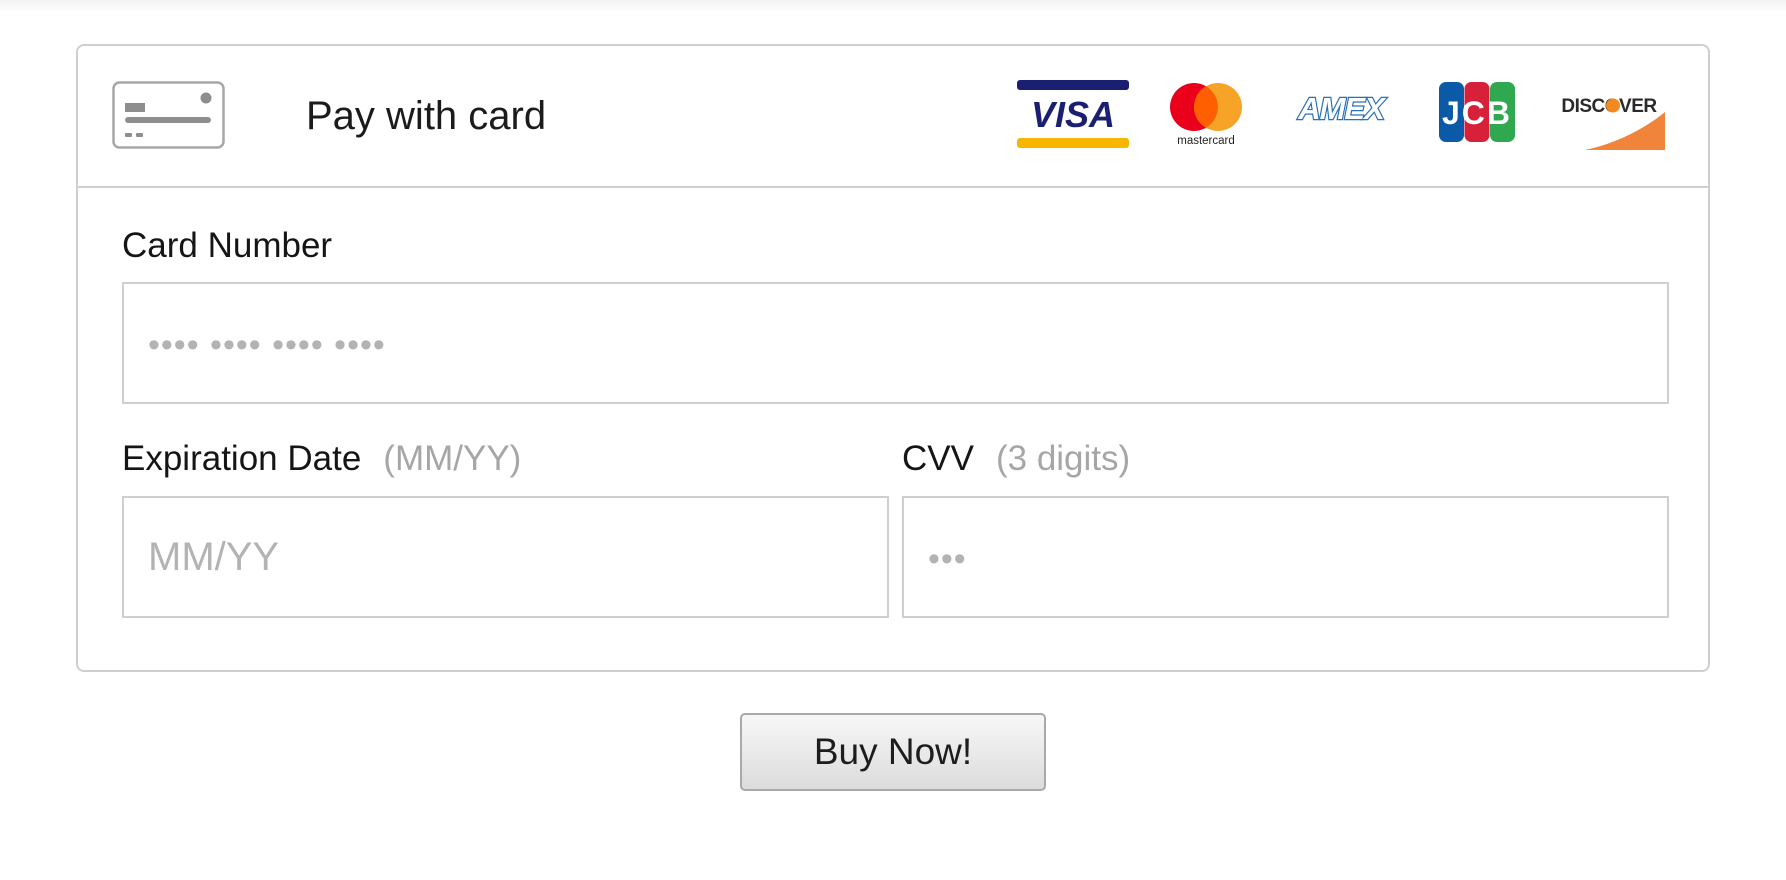 Image resolution: width=1786 pixels, height=880 pixels. I want to click on jcb-logo: JCB, so click(1477, 112).